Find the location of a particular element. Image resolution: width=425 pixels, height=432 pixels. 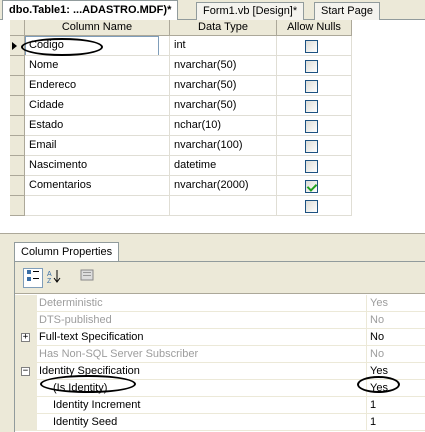

property-row: Has Non-SQL Server Subscriber No is located at coordinates (220, 354).